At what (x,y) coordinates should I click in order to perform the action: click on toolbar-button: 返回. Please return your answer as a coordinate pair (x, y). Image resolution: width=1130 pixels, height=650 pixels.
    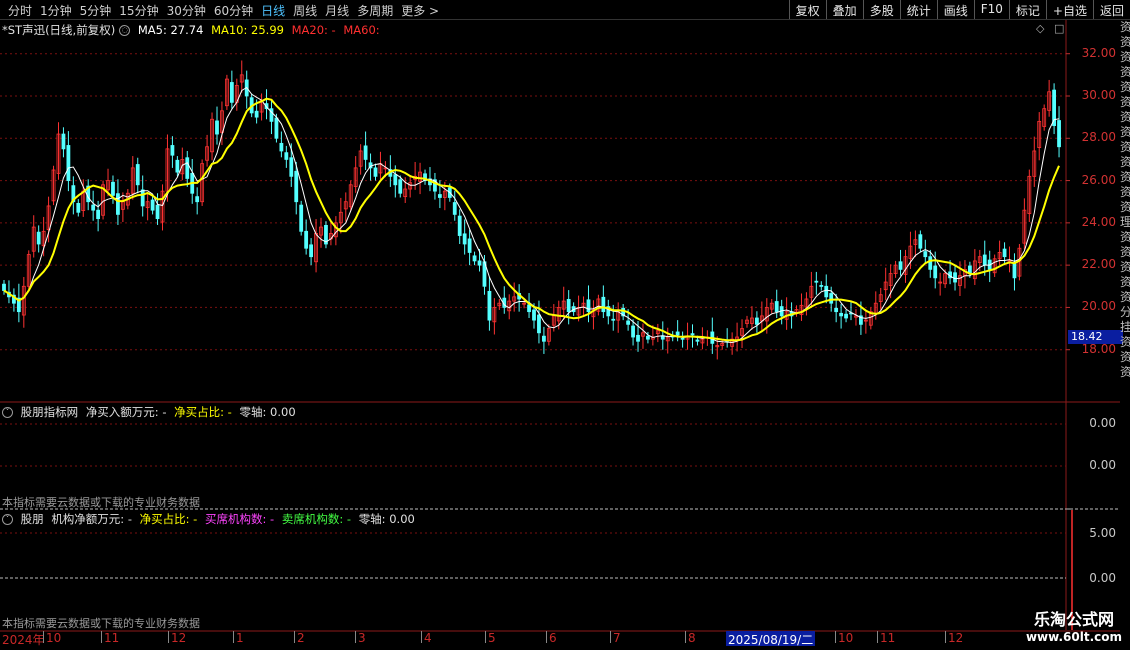
    Looking at the image, I should click on (1111, 9).